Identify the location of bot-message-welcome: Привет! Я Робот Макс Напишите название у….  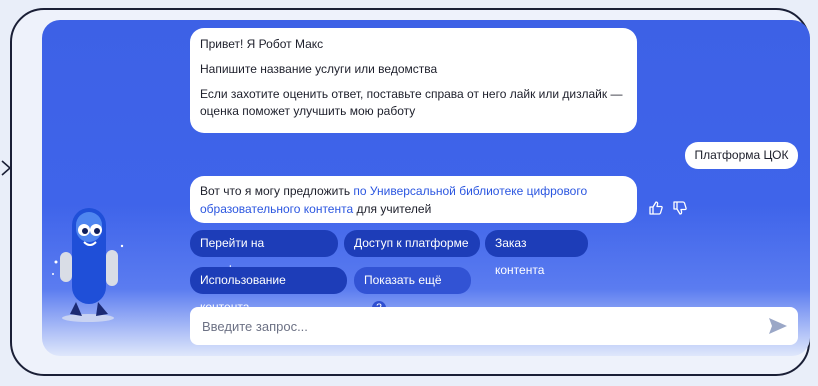
(413, 80).